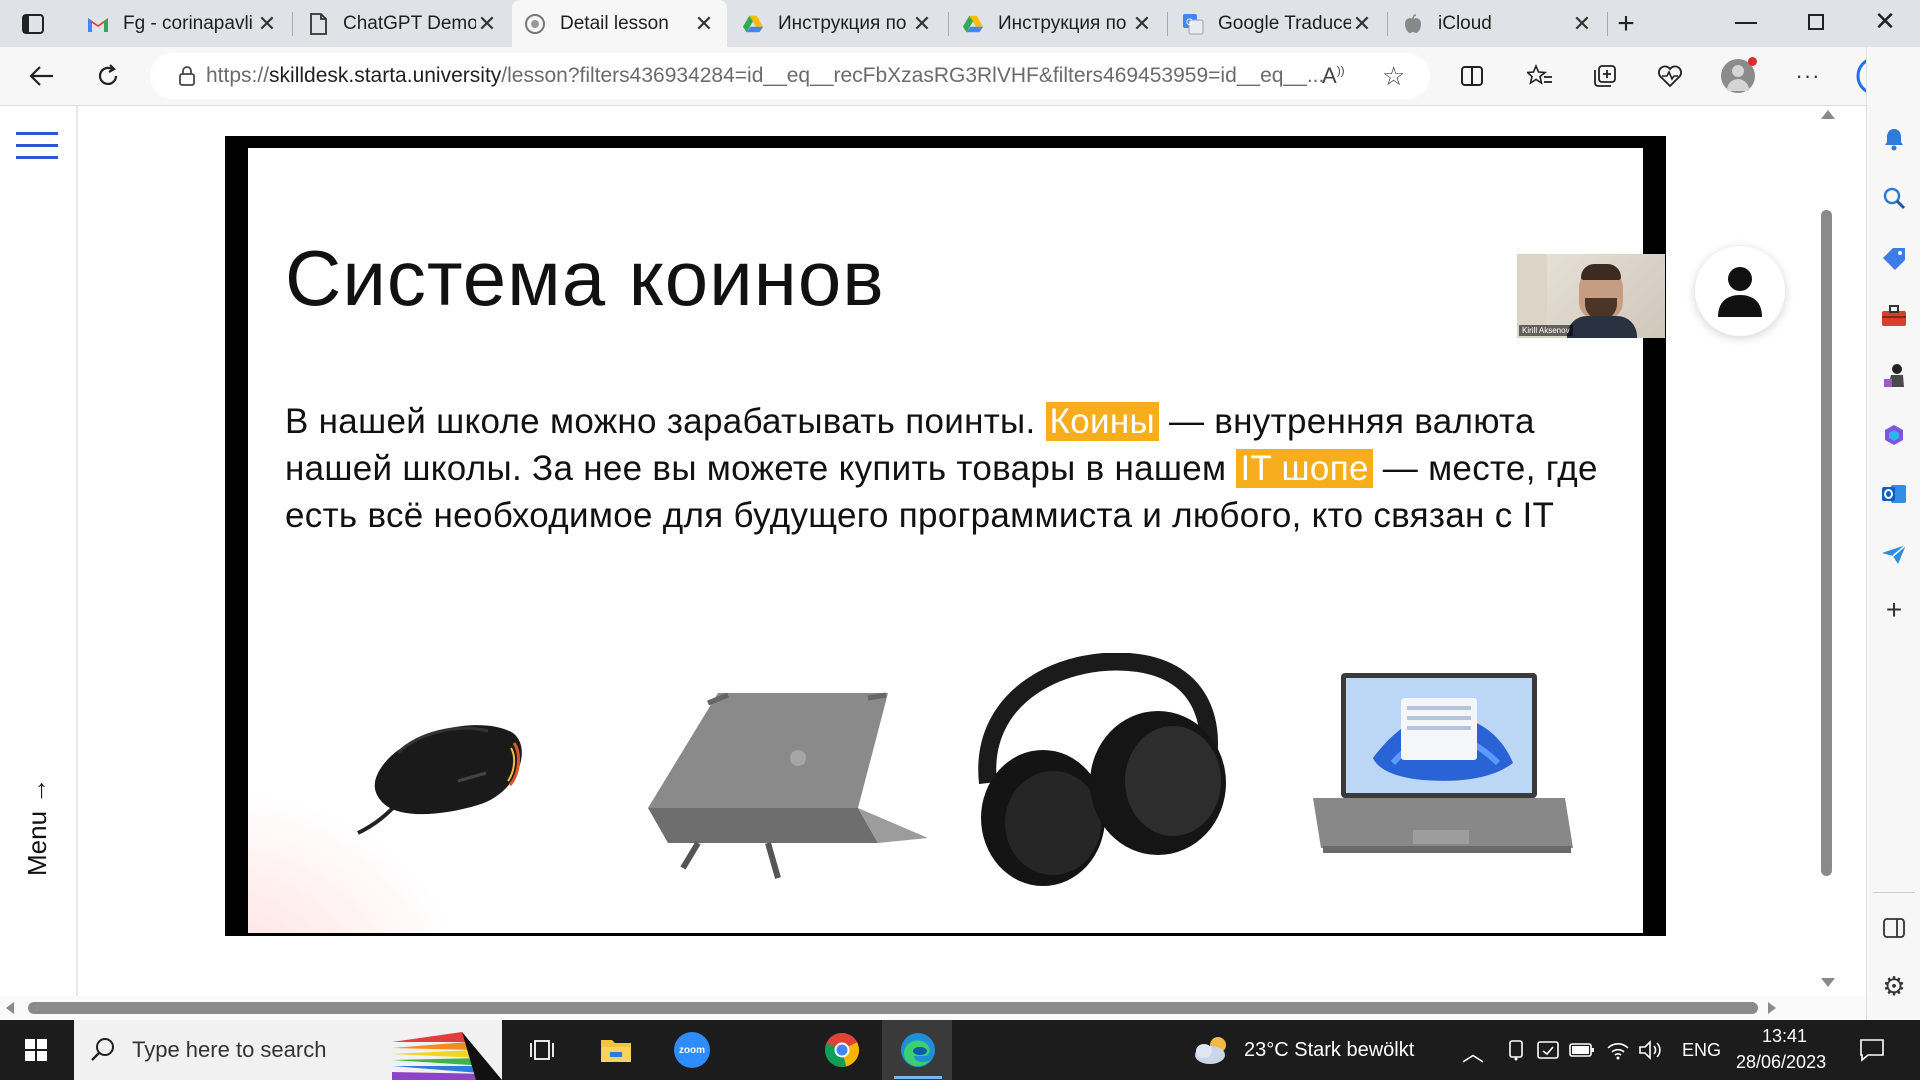 This screenshot has width=1920, height=1080. Describe the element at coordinates (33, 24) in the screenshot. I see `tab-actions-icon` at that location.